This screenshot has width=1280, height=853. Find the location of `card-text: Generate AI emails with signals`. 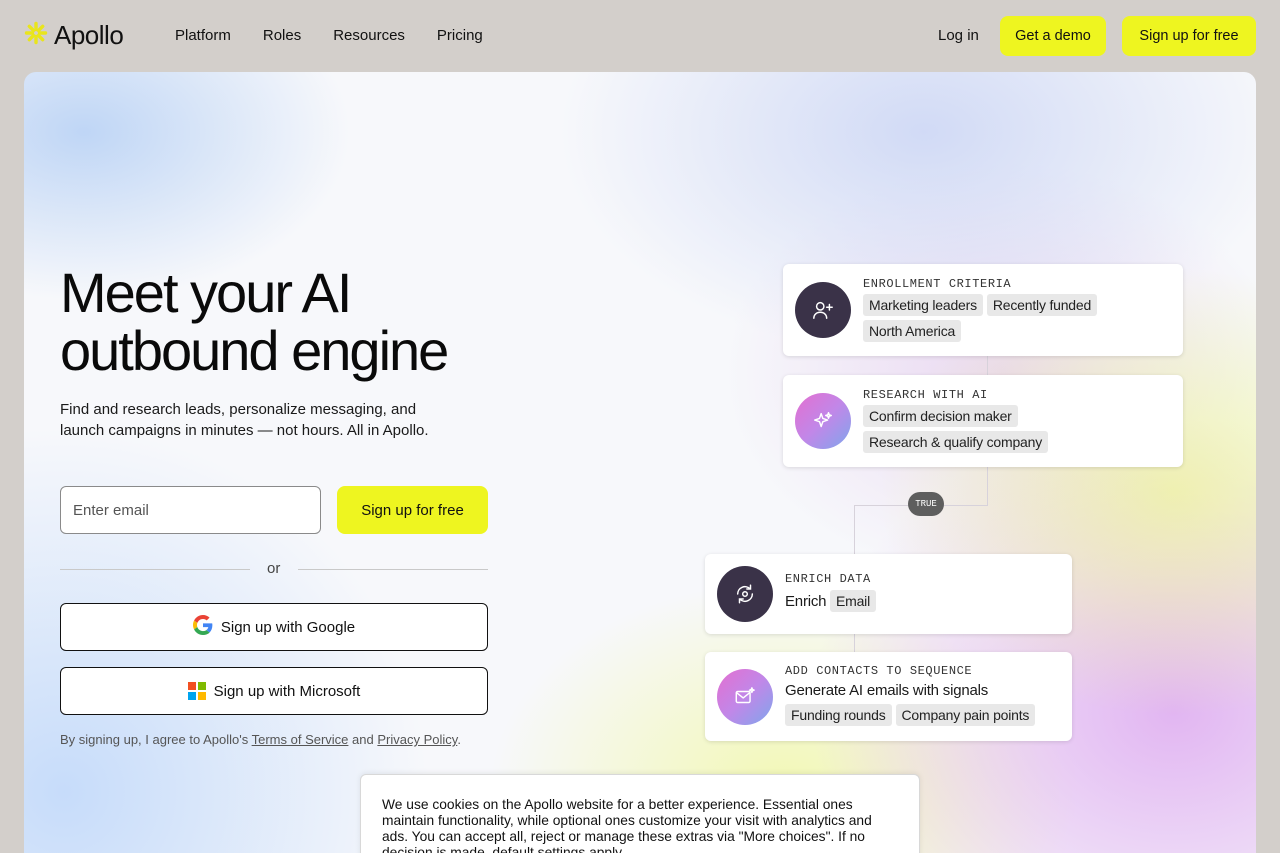

card-text: Generate AI emails with signals is located at coordinates (887, 690).